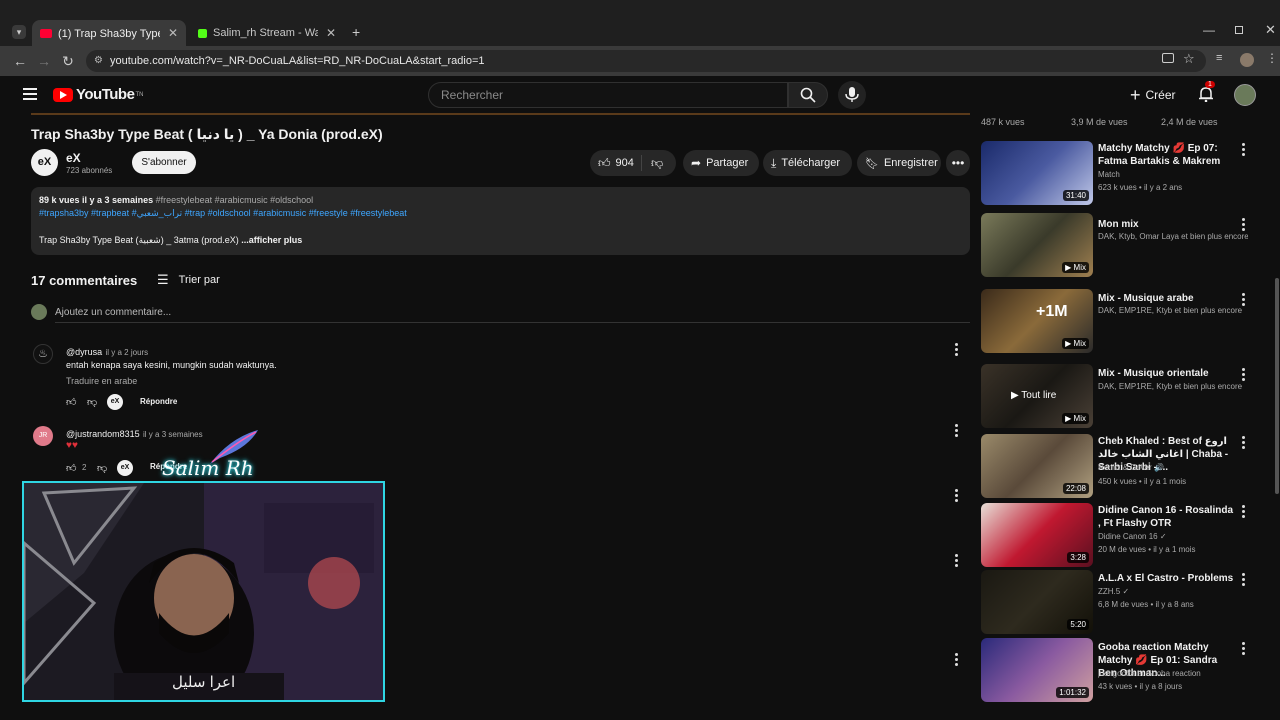 This screenshot has width=1280, height=720. Describe the element at coordinates (103, 434) in the screenshot. I see `comment-author: @justrandom8315` at that location.